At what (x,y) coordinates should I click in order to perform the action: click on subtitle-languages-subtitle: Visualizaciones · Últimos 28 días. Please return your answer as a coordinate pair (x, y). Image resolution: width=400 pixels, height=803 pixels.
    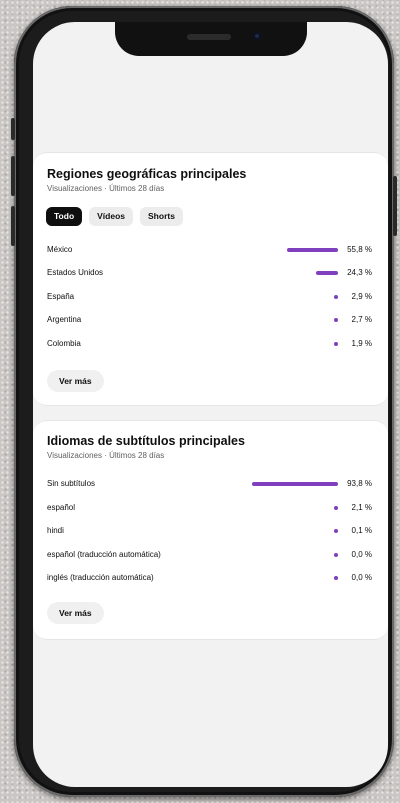
    Looking at the image, I should click on (106, 455).